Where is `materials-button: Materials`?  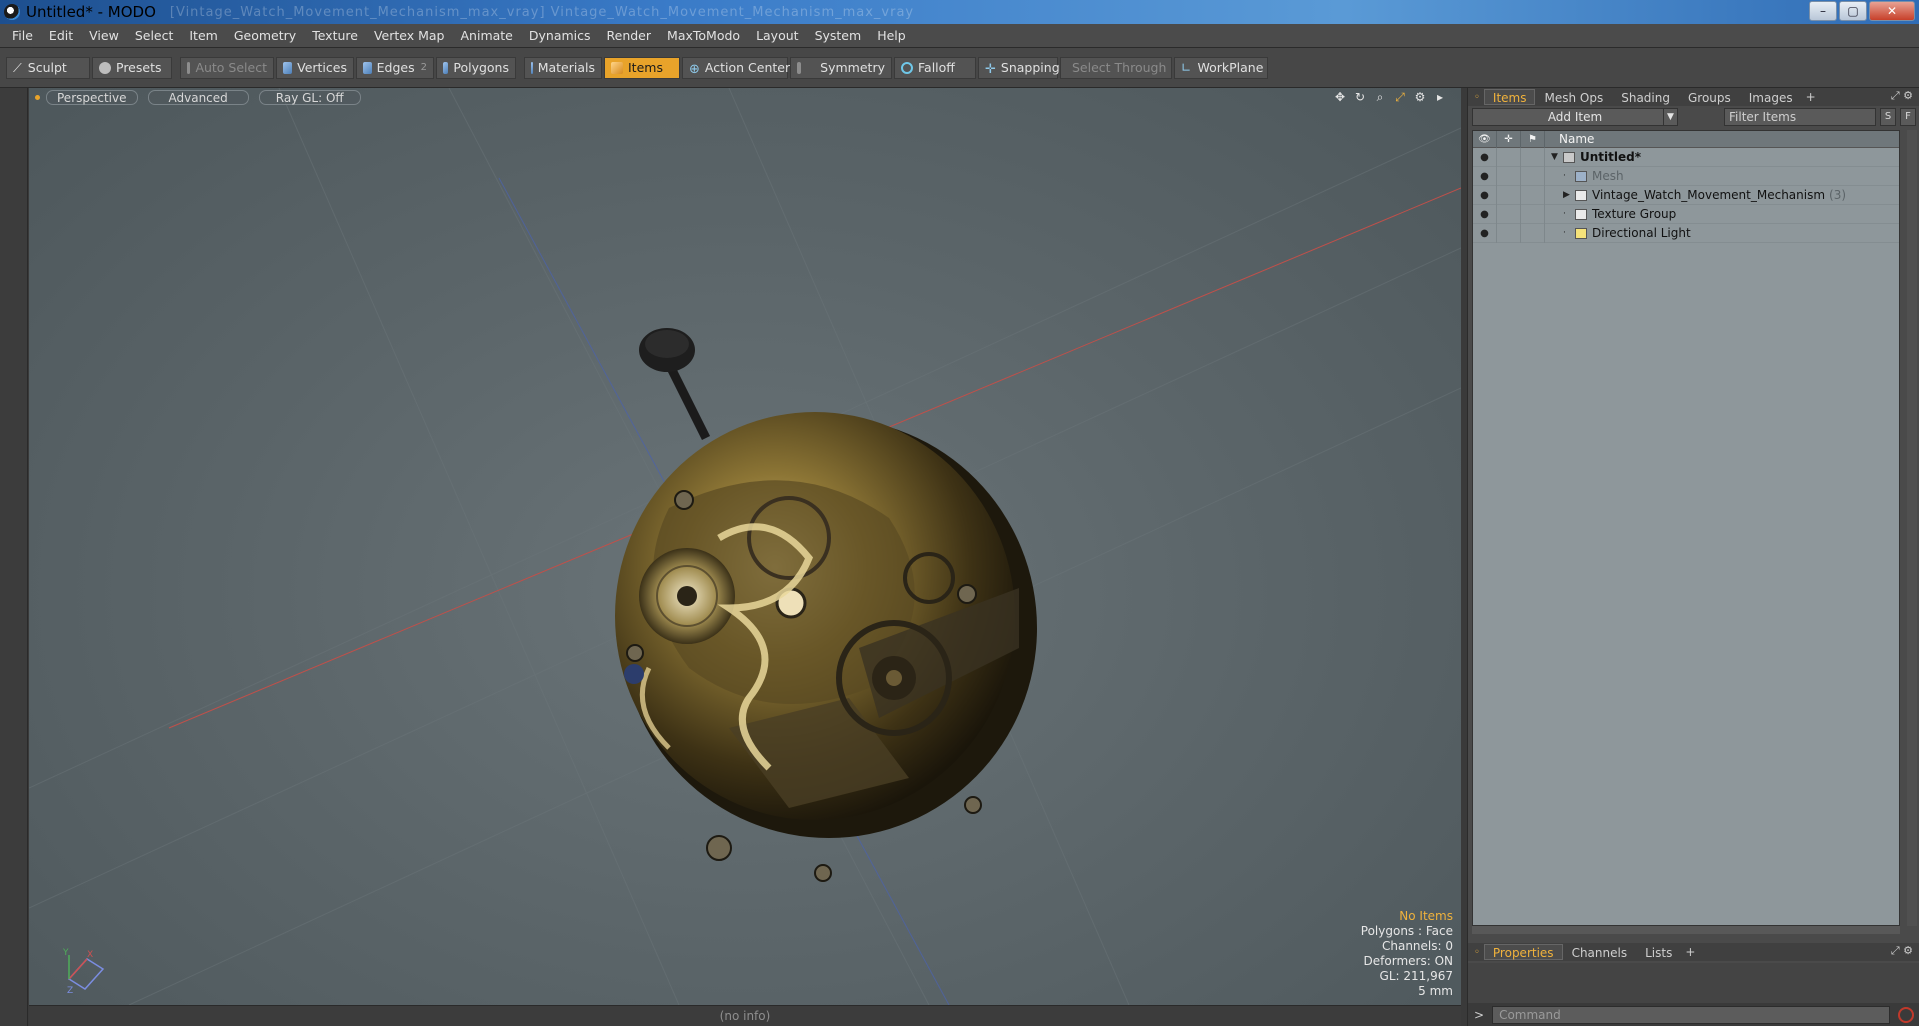 materials-button: Materials is located at coordinates (563, 67).